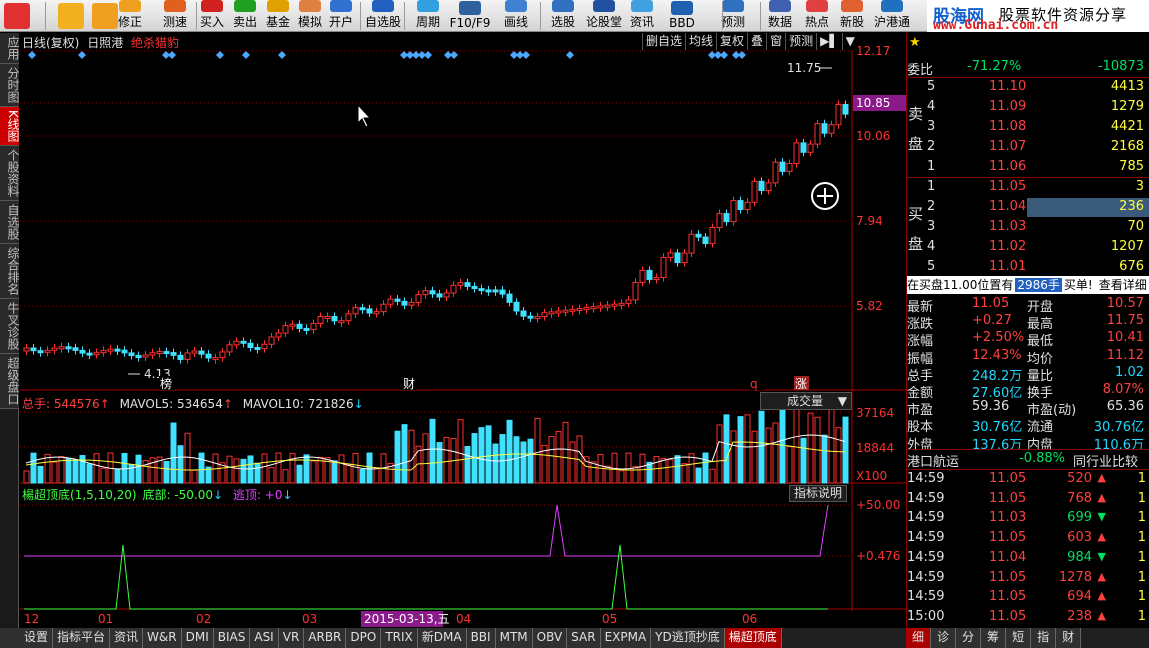 The height and width of the screenshot is (648, 1149). Describe the element at coordinates (892, 16) in the screenshot. I see `toolbar-button-19: 沪港通` at that location.